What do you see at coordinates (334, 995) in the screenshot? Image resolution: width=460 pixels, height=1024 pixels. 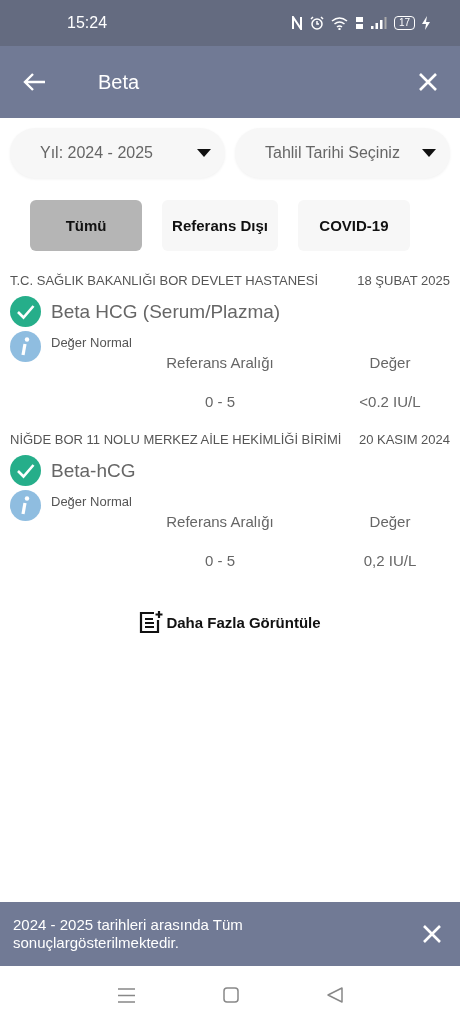 I see `back-icon` at bounding box center [334, 995].